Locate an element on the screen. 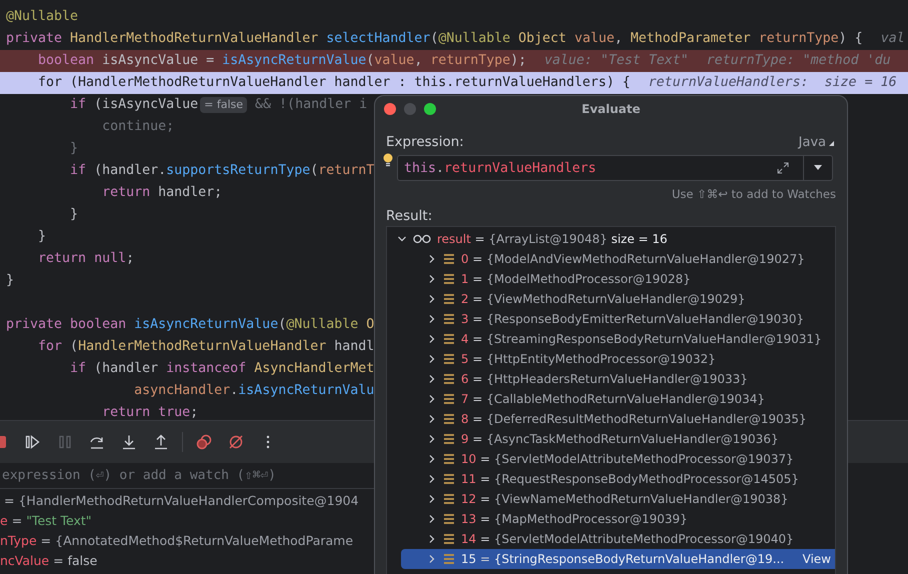 The image size is (908, 574). code-line: for (HandlerMethodReturnValueHandler handler : this.returnValueHandlers) { is located at coordinates (333, 83).